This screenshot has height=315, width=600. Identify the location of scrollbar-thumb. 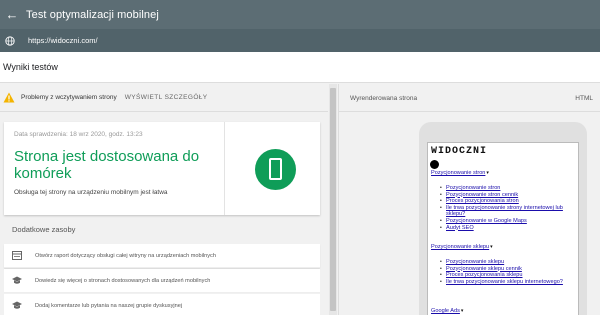
(333, 199).